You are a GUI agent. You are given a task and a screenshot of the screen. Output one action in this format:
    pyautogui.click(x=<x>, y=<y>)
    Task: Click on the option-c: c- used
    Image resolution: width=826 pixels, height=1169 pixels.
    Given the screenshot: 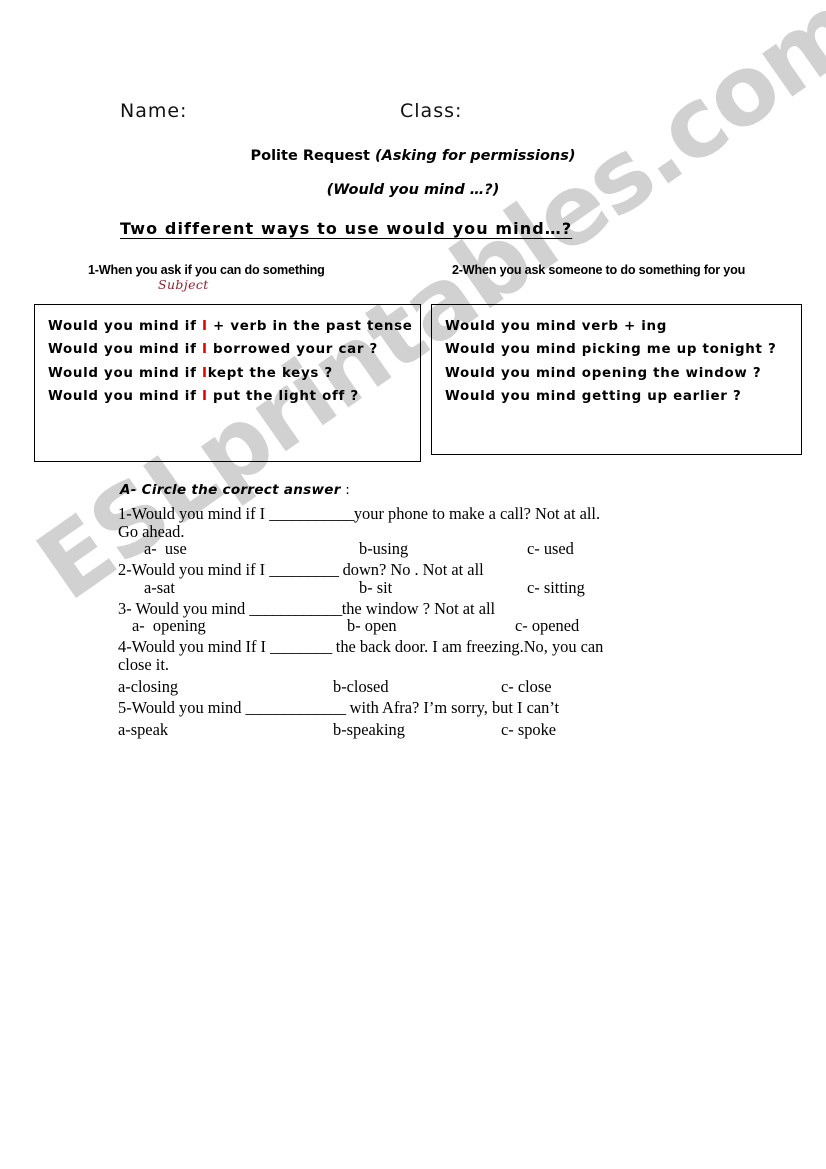 What is the action you would take?
    pyautogui.click(x=597, y=549)
    